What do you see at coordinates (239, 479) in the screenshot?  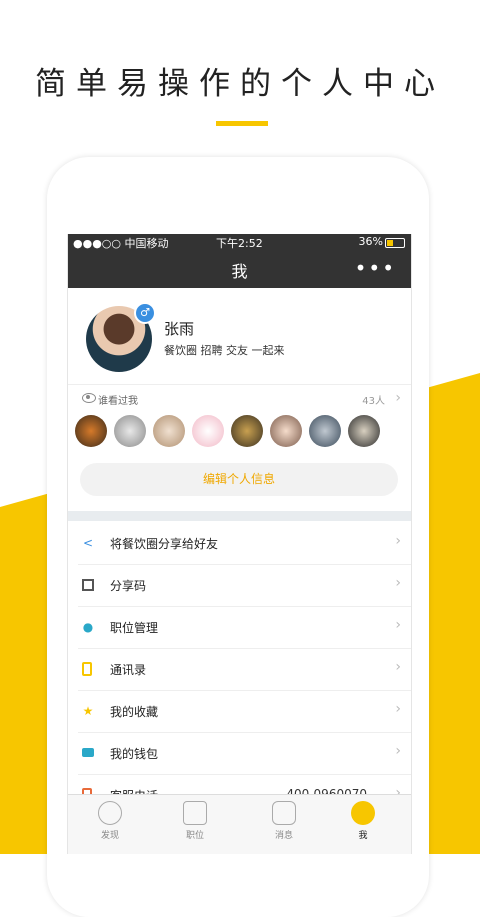 I see `edit-profile-button: 编辑个人信息` at bounding box center [239, 479].